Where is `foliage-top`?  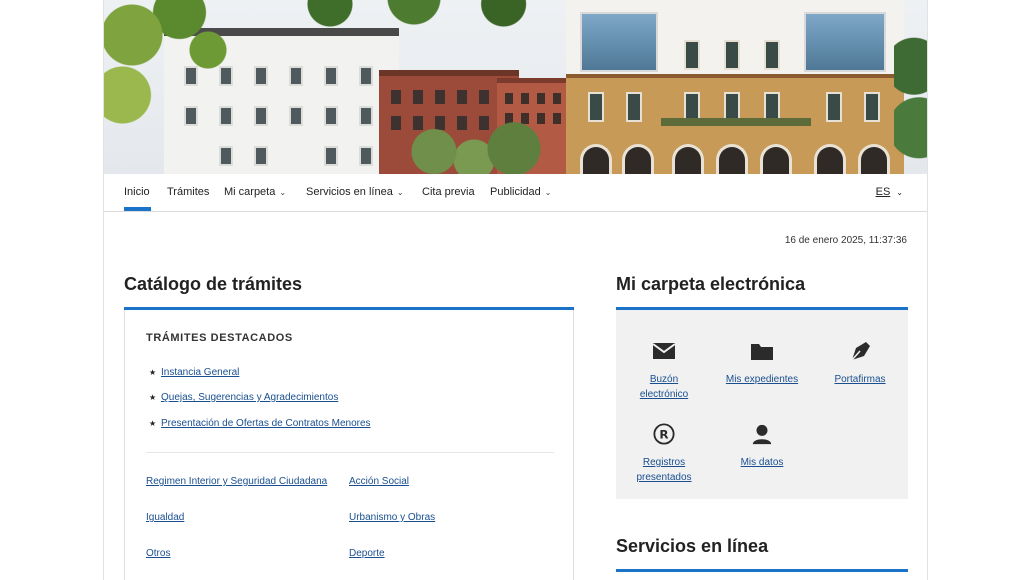
foliage-top is located at coordinates (414, 20).